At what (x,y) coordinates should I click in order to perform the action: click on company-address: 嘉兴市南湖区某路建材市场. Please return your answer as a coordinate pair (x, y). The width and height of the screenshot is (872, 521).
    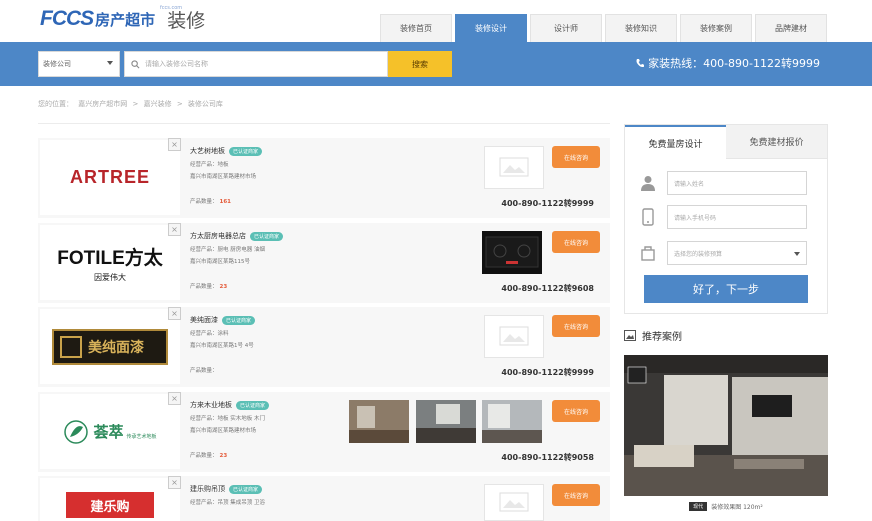
    Looking at the image, I should click on (223, 177).